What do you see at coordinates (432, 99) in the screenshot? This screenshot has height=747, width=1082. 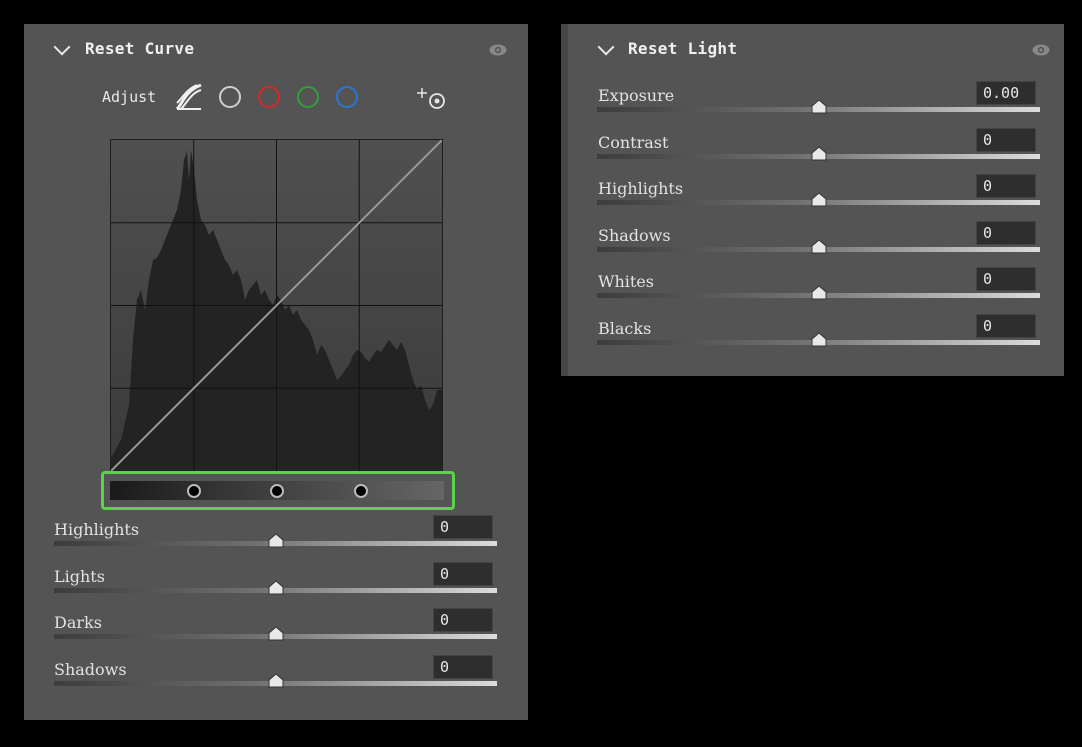 I see `targeted-adjustment-icon` at bounding box center [432, 99].